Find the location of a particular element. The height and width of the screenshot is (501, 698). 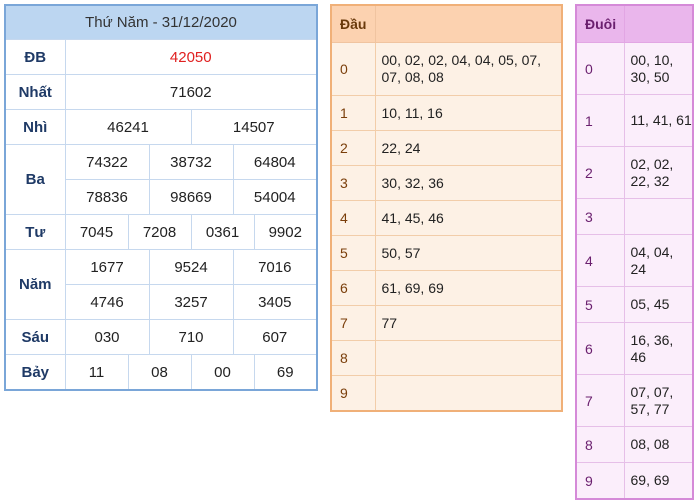

duoi-row: 2 02, 02, 22, 32 is located at coordinates (634, 172).